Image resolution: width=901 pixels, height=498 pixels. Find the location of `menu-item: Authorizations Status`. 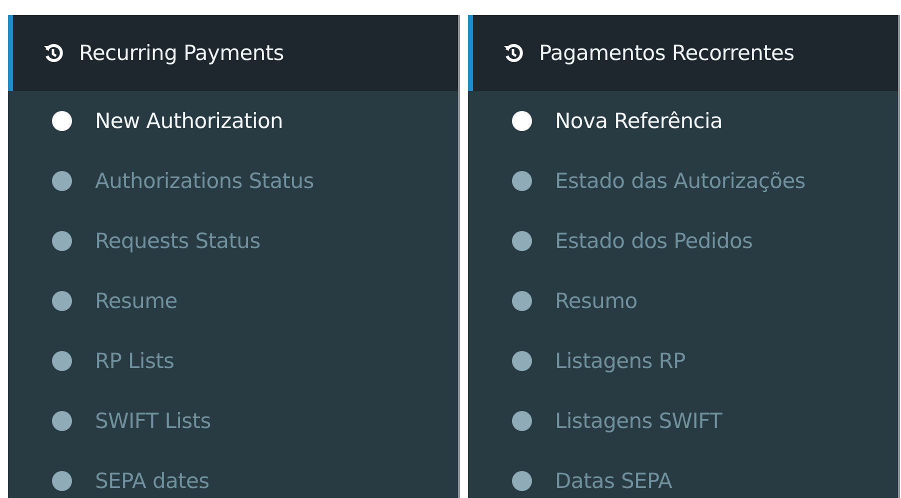

menu-item: Authorizations Status is located at coordinates (204, 181).